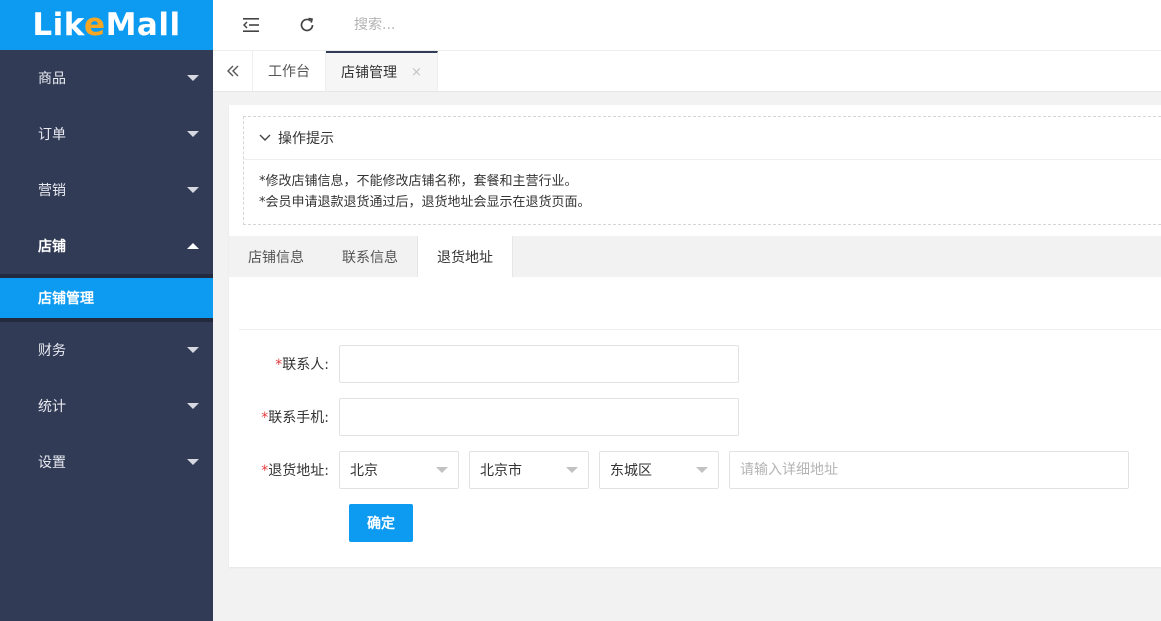 Image resolution: width=1161 pixels, height=621 pixels. What do you see at coordinates (369, 73) in the screenshot?
I see `tab-label: 店铺管理` at bounding box center [369, 73].